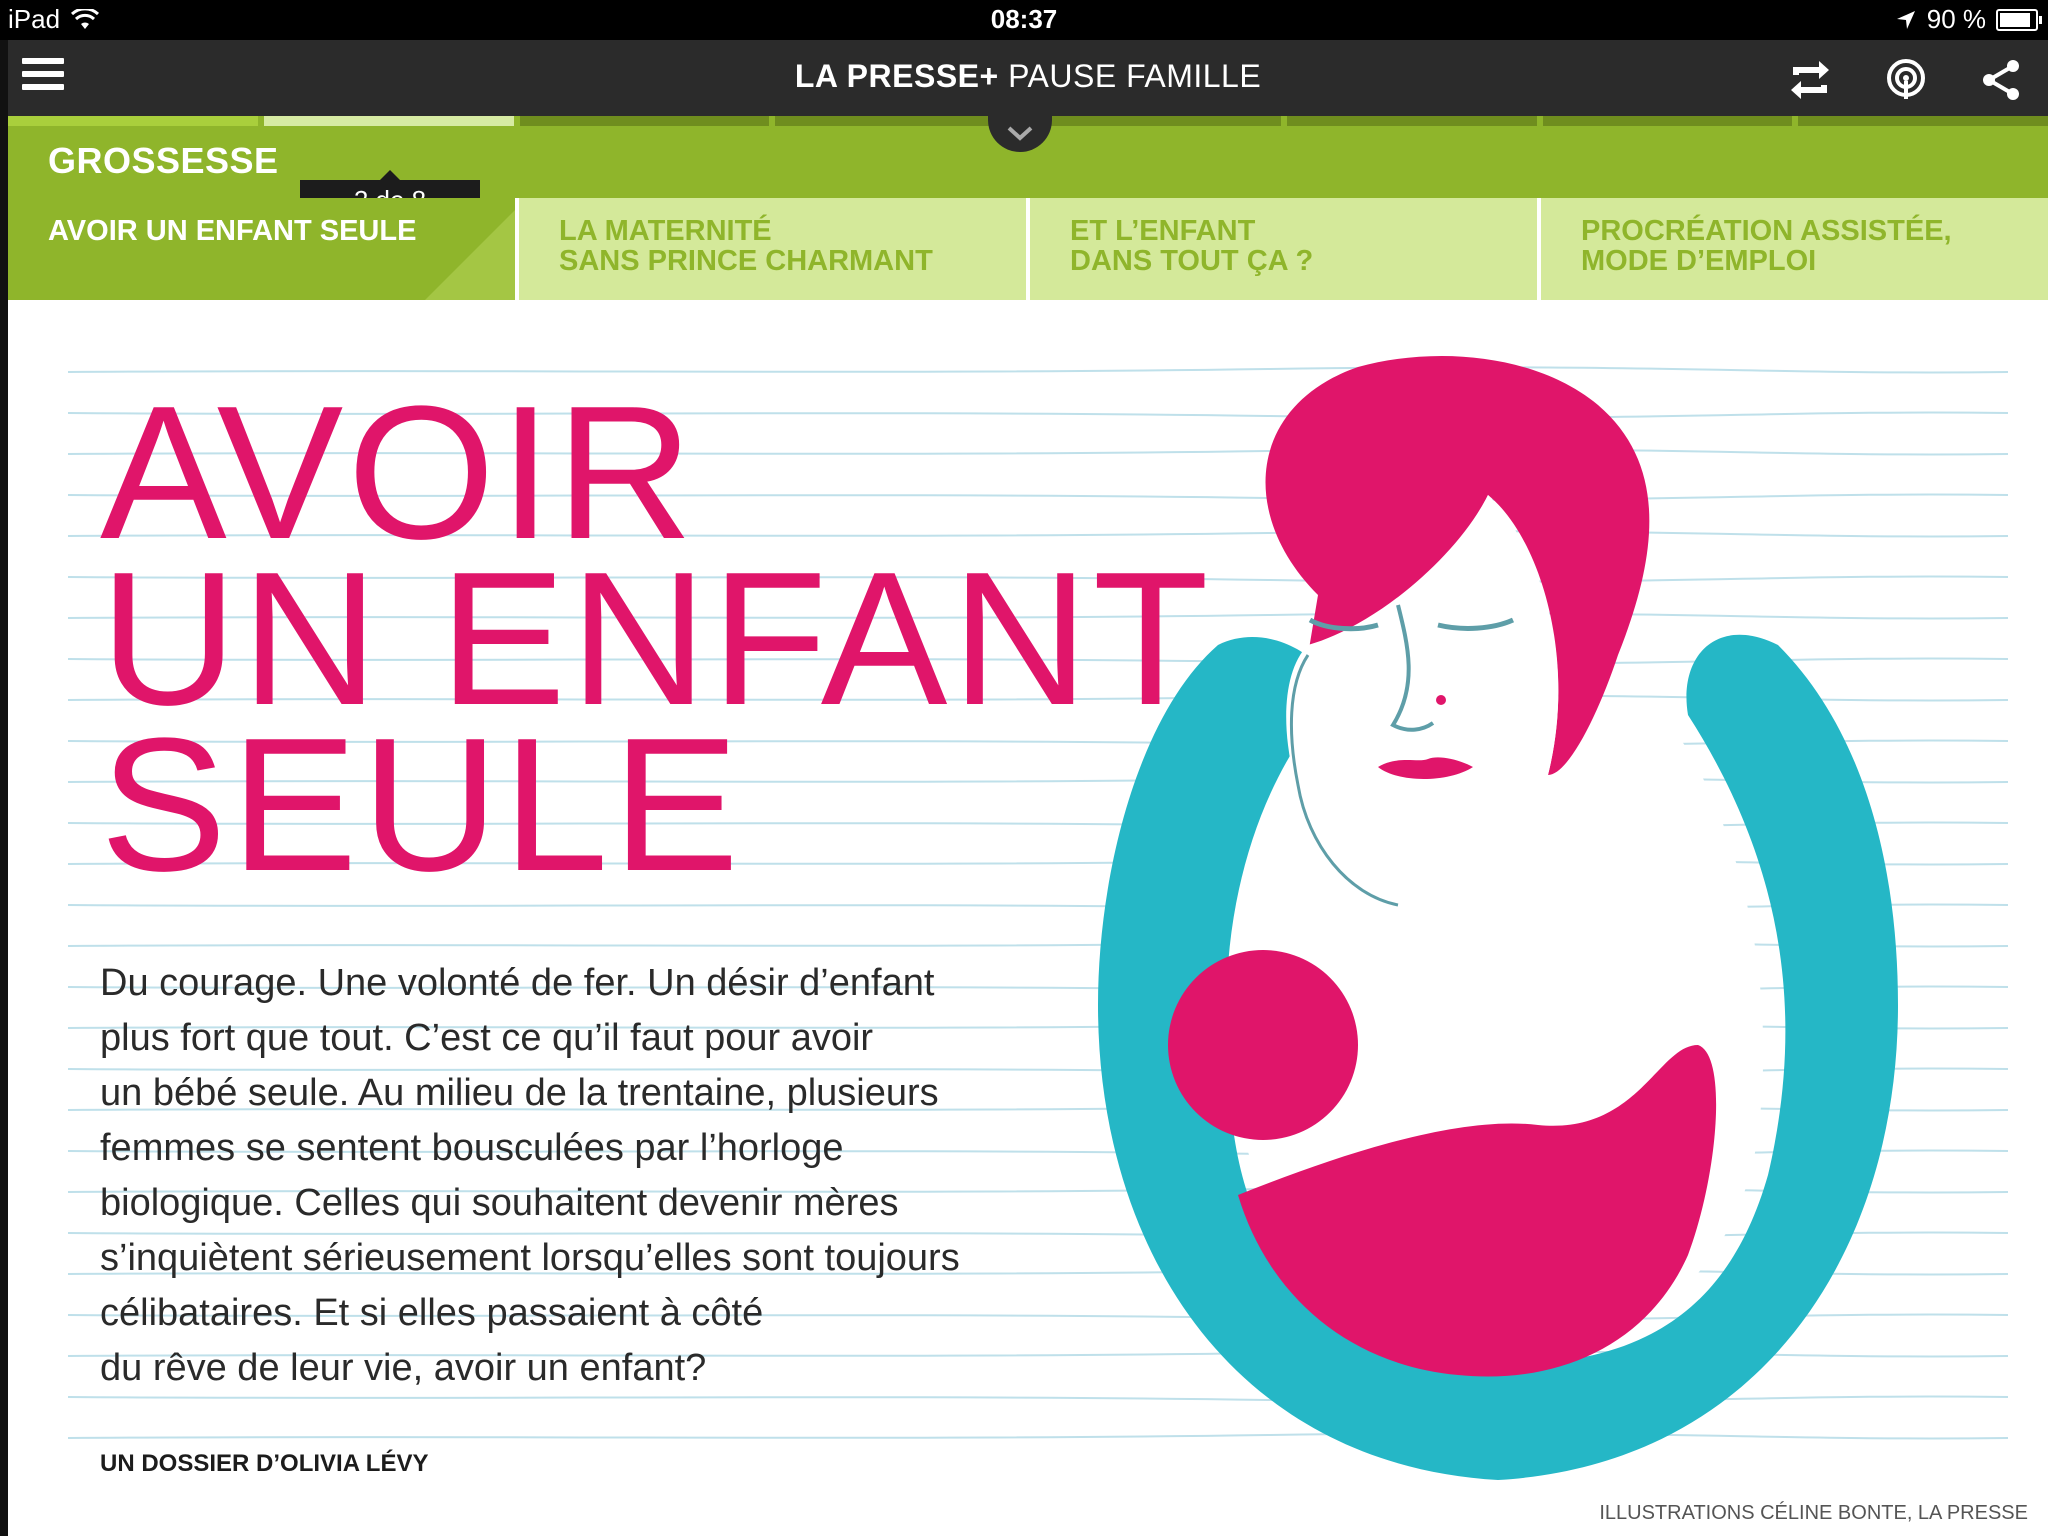 Image resolution: width=2048 pixels, height=1536 pixels. I want to click on tab-avoir-un-enfant-seule: AVOIR UN ENFANT SEULE, so click(261, 249).